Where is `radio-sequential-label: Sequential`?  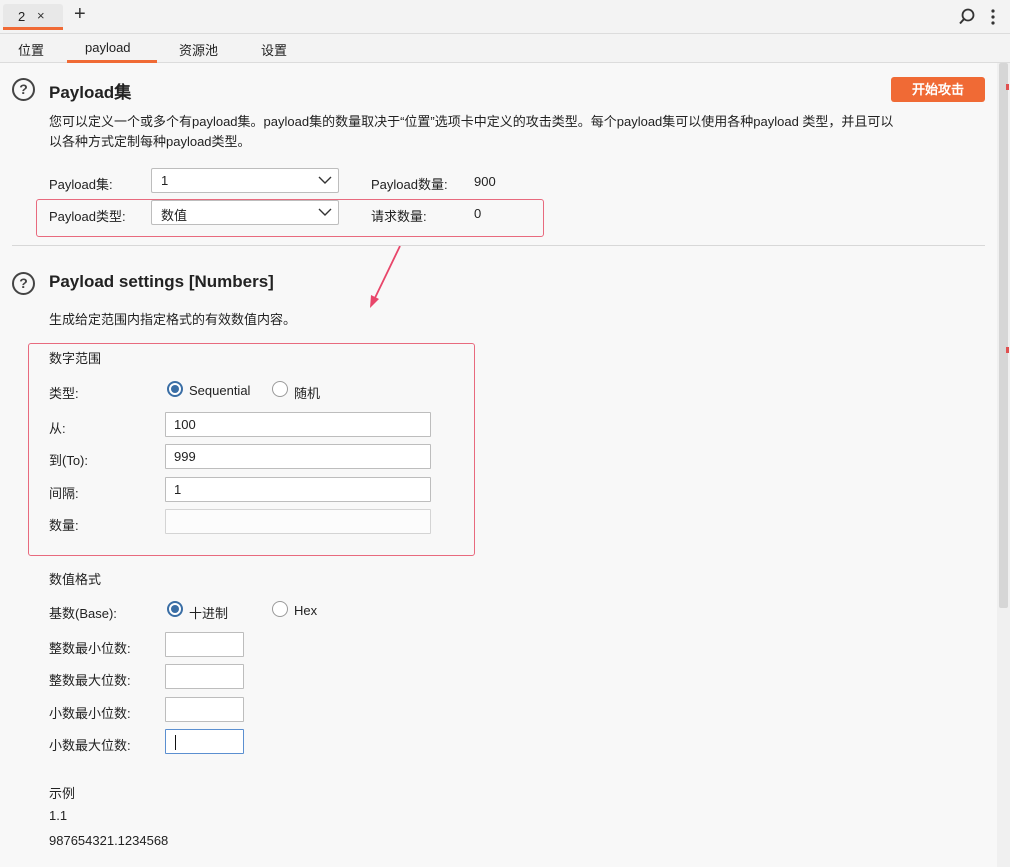
radio-sequential-label: Sequential is located at coordinates (219, 390).